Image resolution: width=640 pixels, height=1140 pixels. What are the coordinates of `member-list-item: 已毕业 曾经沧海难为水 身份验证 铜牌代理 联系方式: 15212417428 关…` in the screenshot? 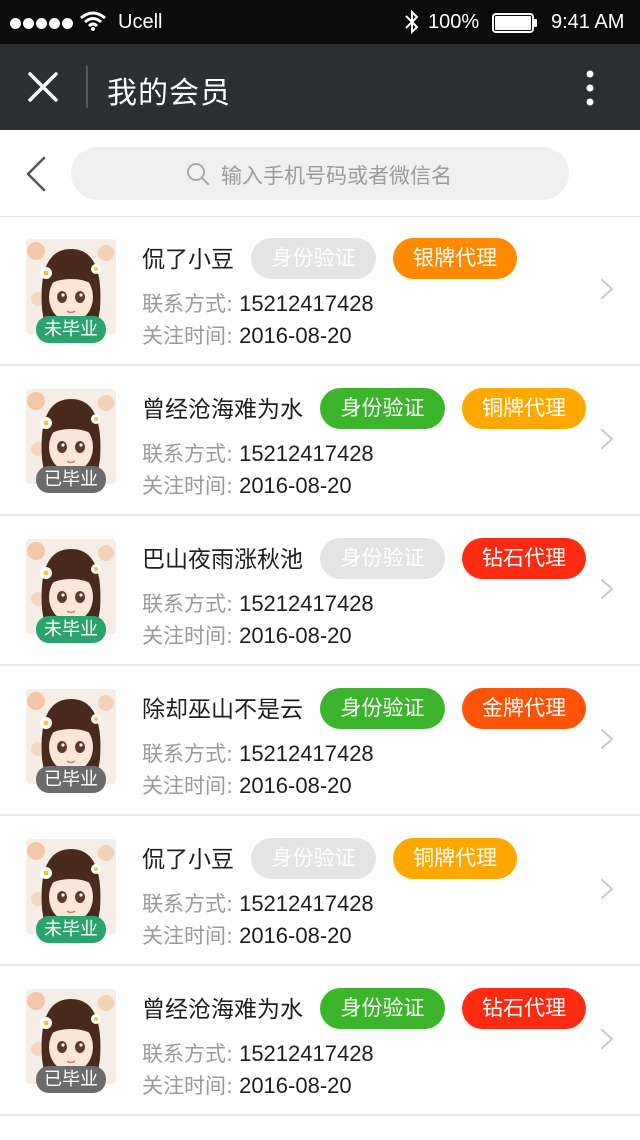 It's located at (320, 441).